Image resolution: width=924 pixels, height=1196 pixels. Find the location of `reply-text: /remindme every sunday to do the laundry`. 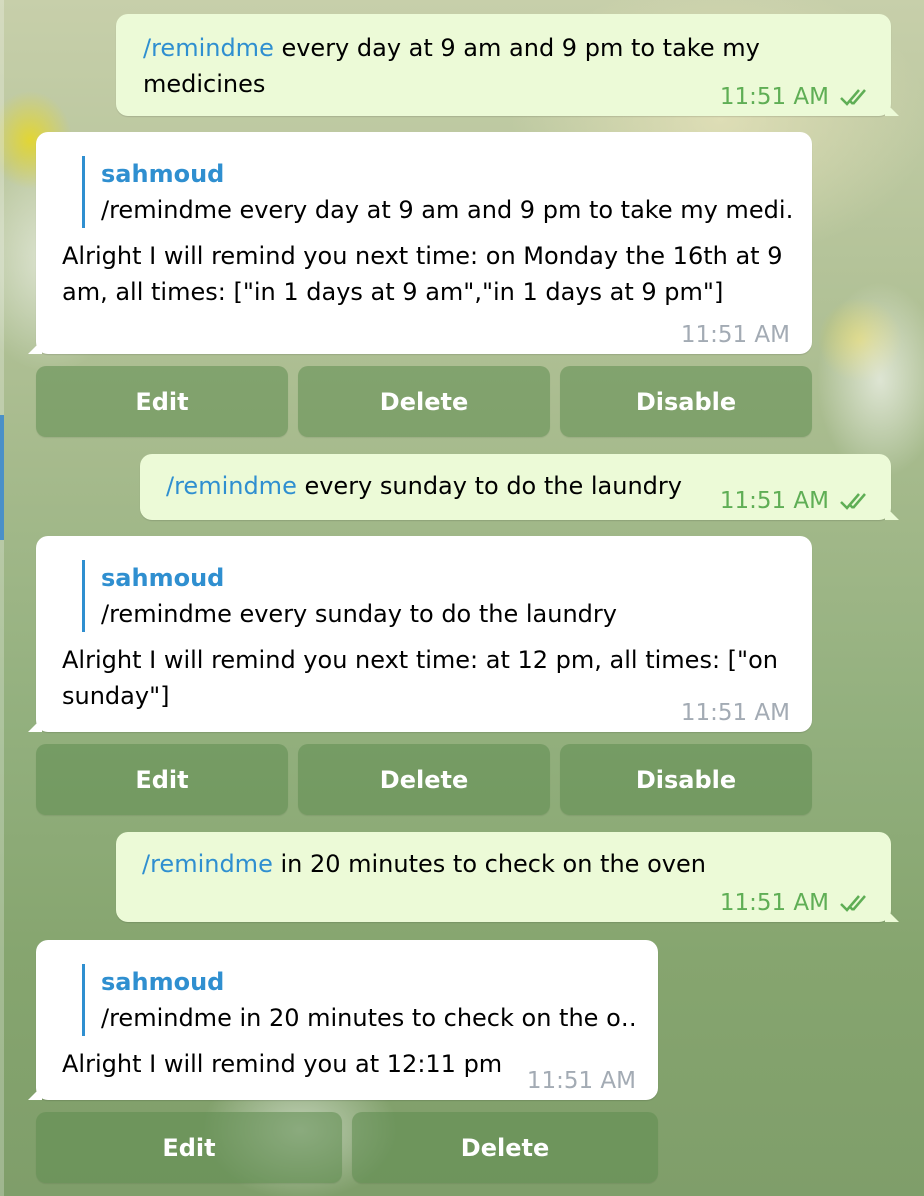

reply-text: /remindme every sunday to do the laundry is located at coordinates (359, 614).